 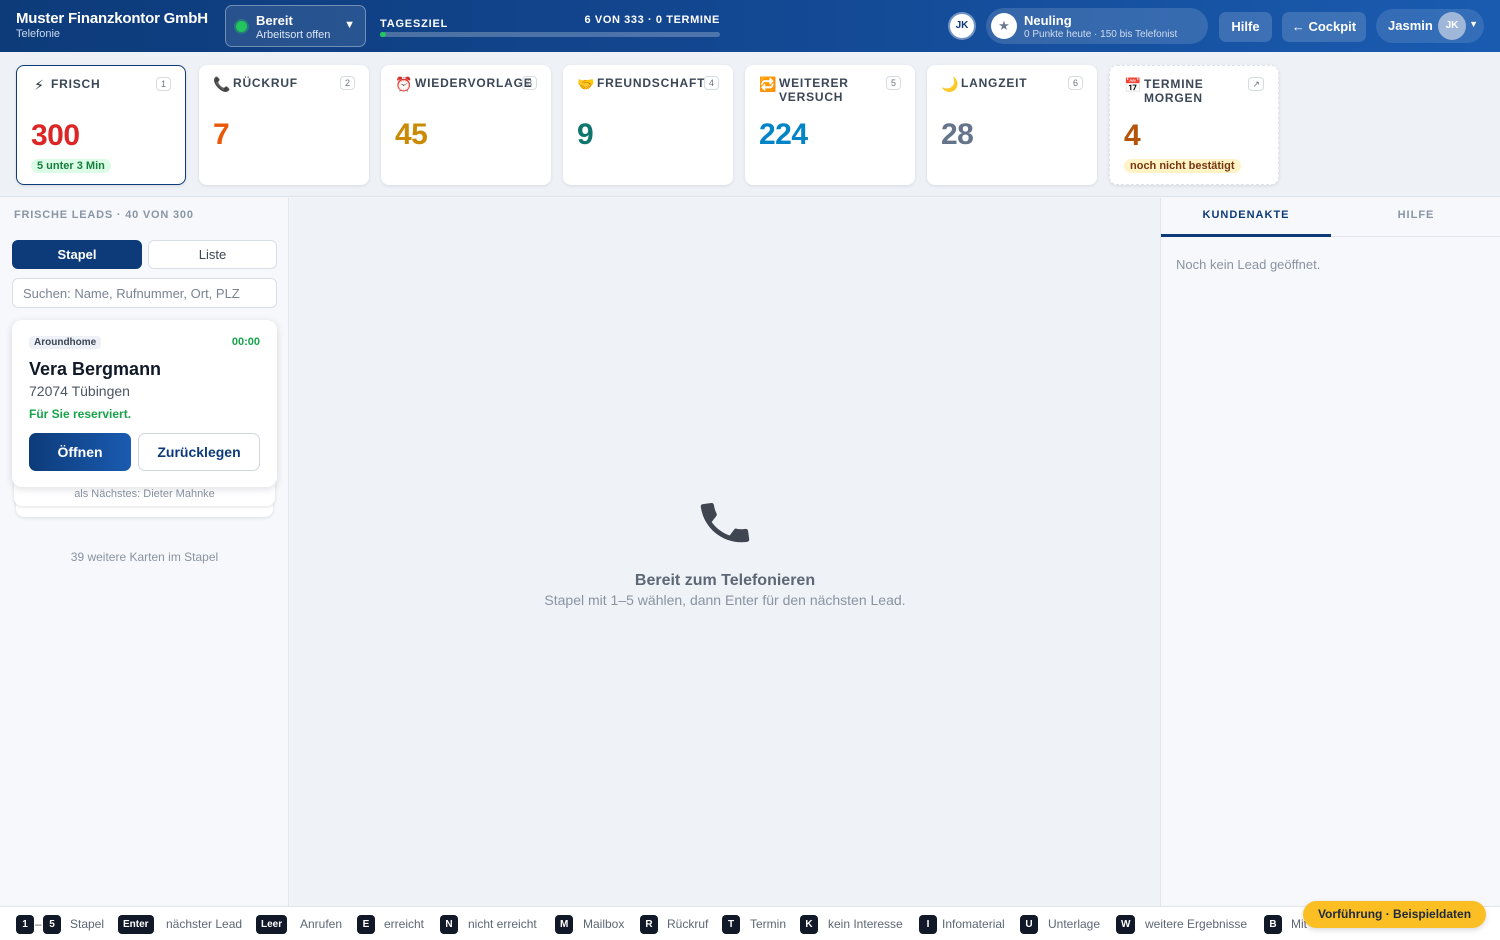 I want to click on rank-sub: 0 Punkte heute · 150 bis Telefonist, so click(x=1101, y=34).